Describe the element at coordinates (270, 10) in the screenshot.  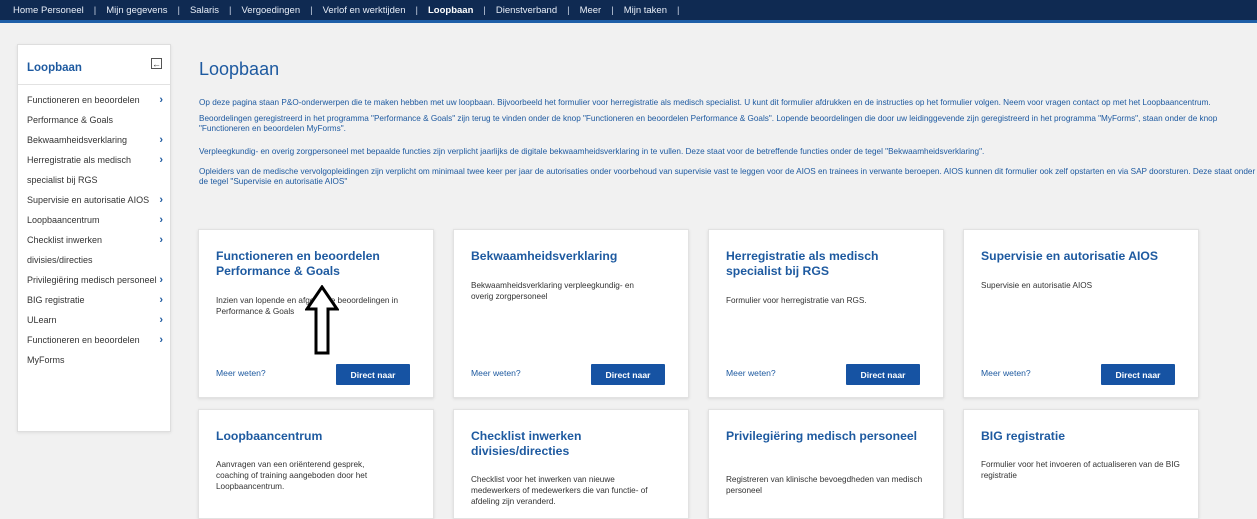
I see `nav-vergoedingen: Vergoedingen` at that location.